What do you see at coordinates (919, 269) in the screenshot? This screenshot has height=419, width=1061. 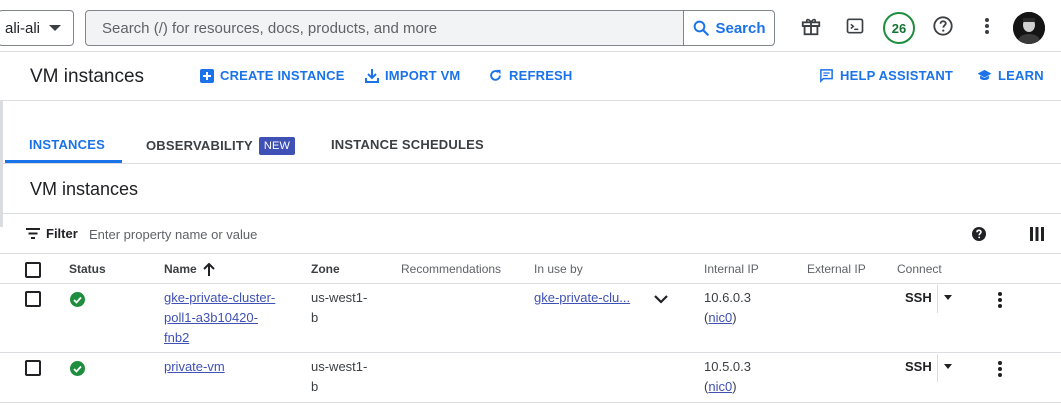 I see `column-connect: Connect` at bounding box center [919, 269].